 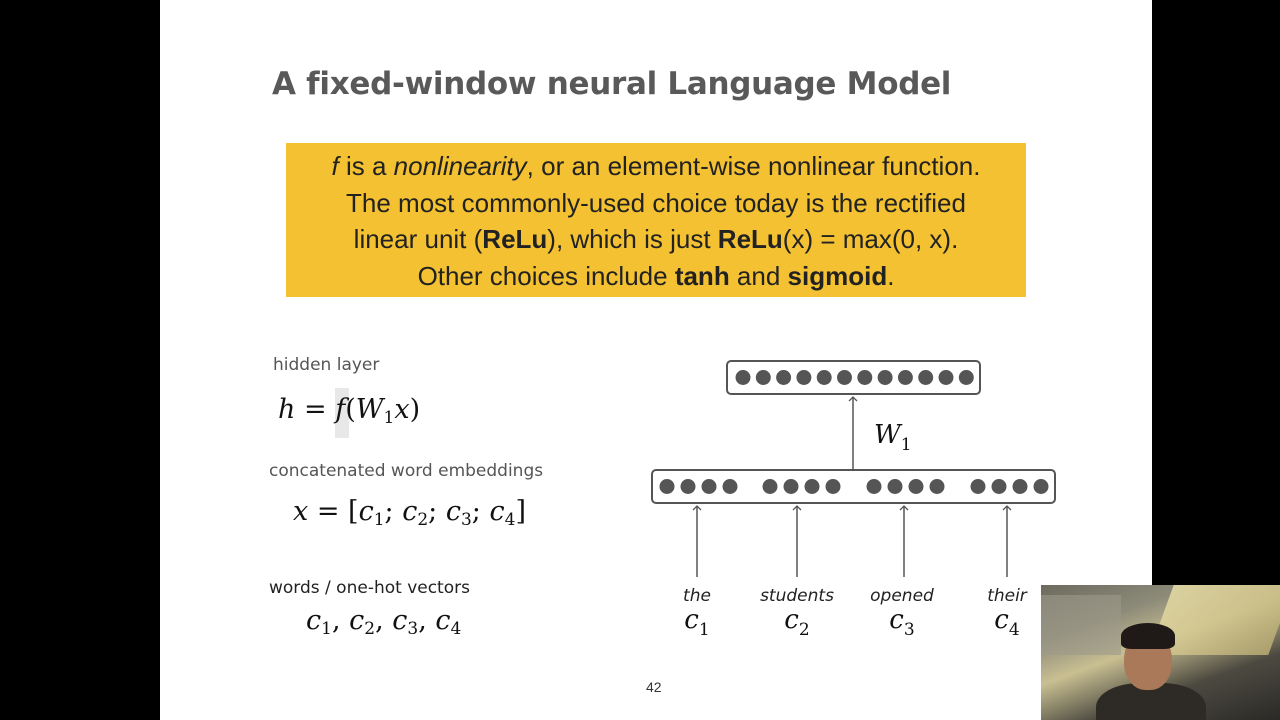 I want to click on presenter-webcam, so click(x=1160, y=652).